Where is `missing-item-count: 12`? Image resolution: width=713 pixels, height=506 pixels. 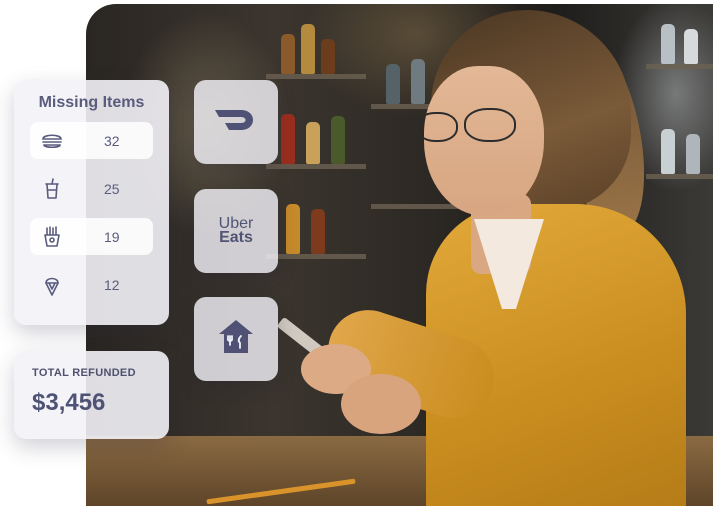
missing-item-count: 12 is located at coordinates (112, 284).